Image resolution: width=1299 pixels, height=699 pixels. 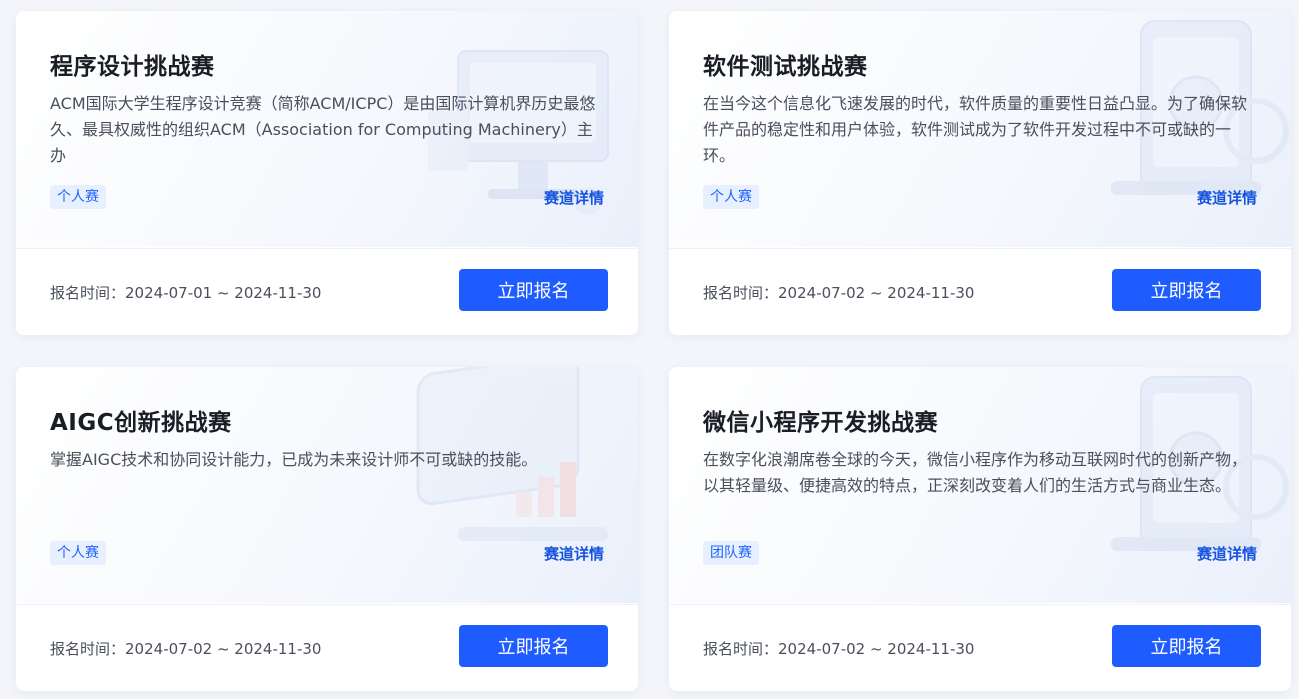 What do you see at coordinates (132, 67) in the screenshot?
I see `card-title: 程序设计挑战赛` at bounding box center [132, 67].